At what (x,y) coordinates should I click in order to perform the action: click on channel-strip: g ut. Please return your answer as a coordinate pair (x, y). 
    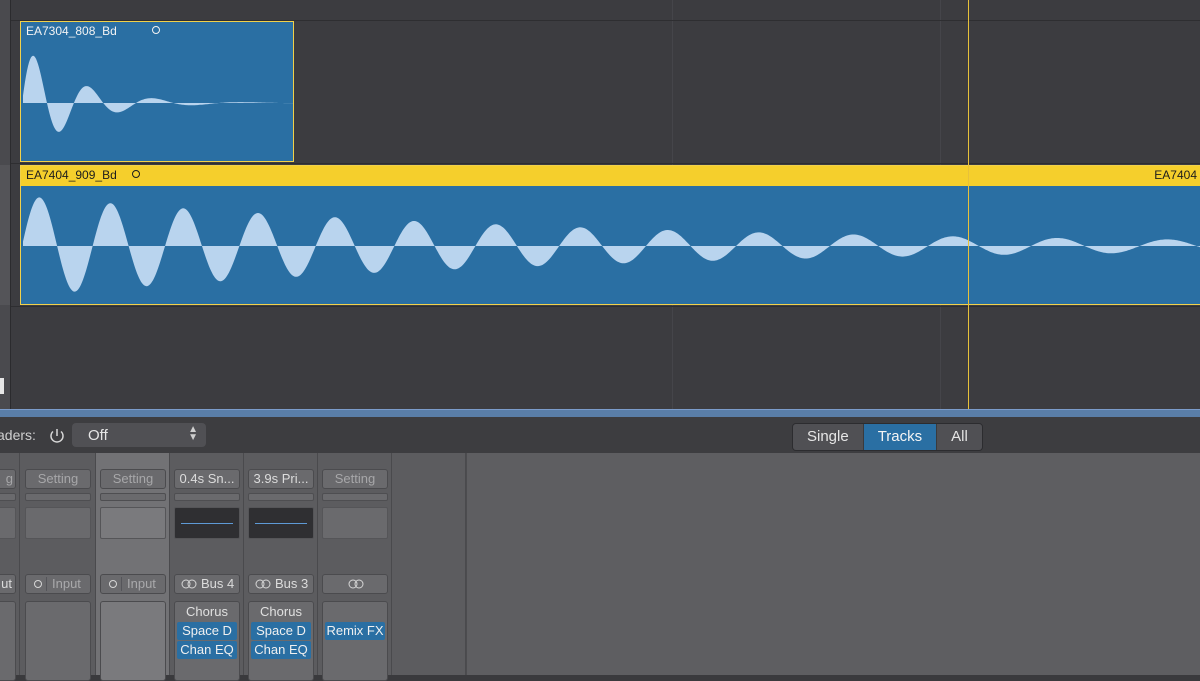
    Looking at the image, I should click on (10, 567).